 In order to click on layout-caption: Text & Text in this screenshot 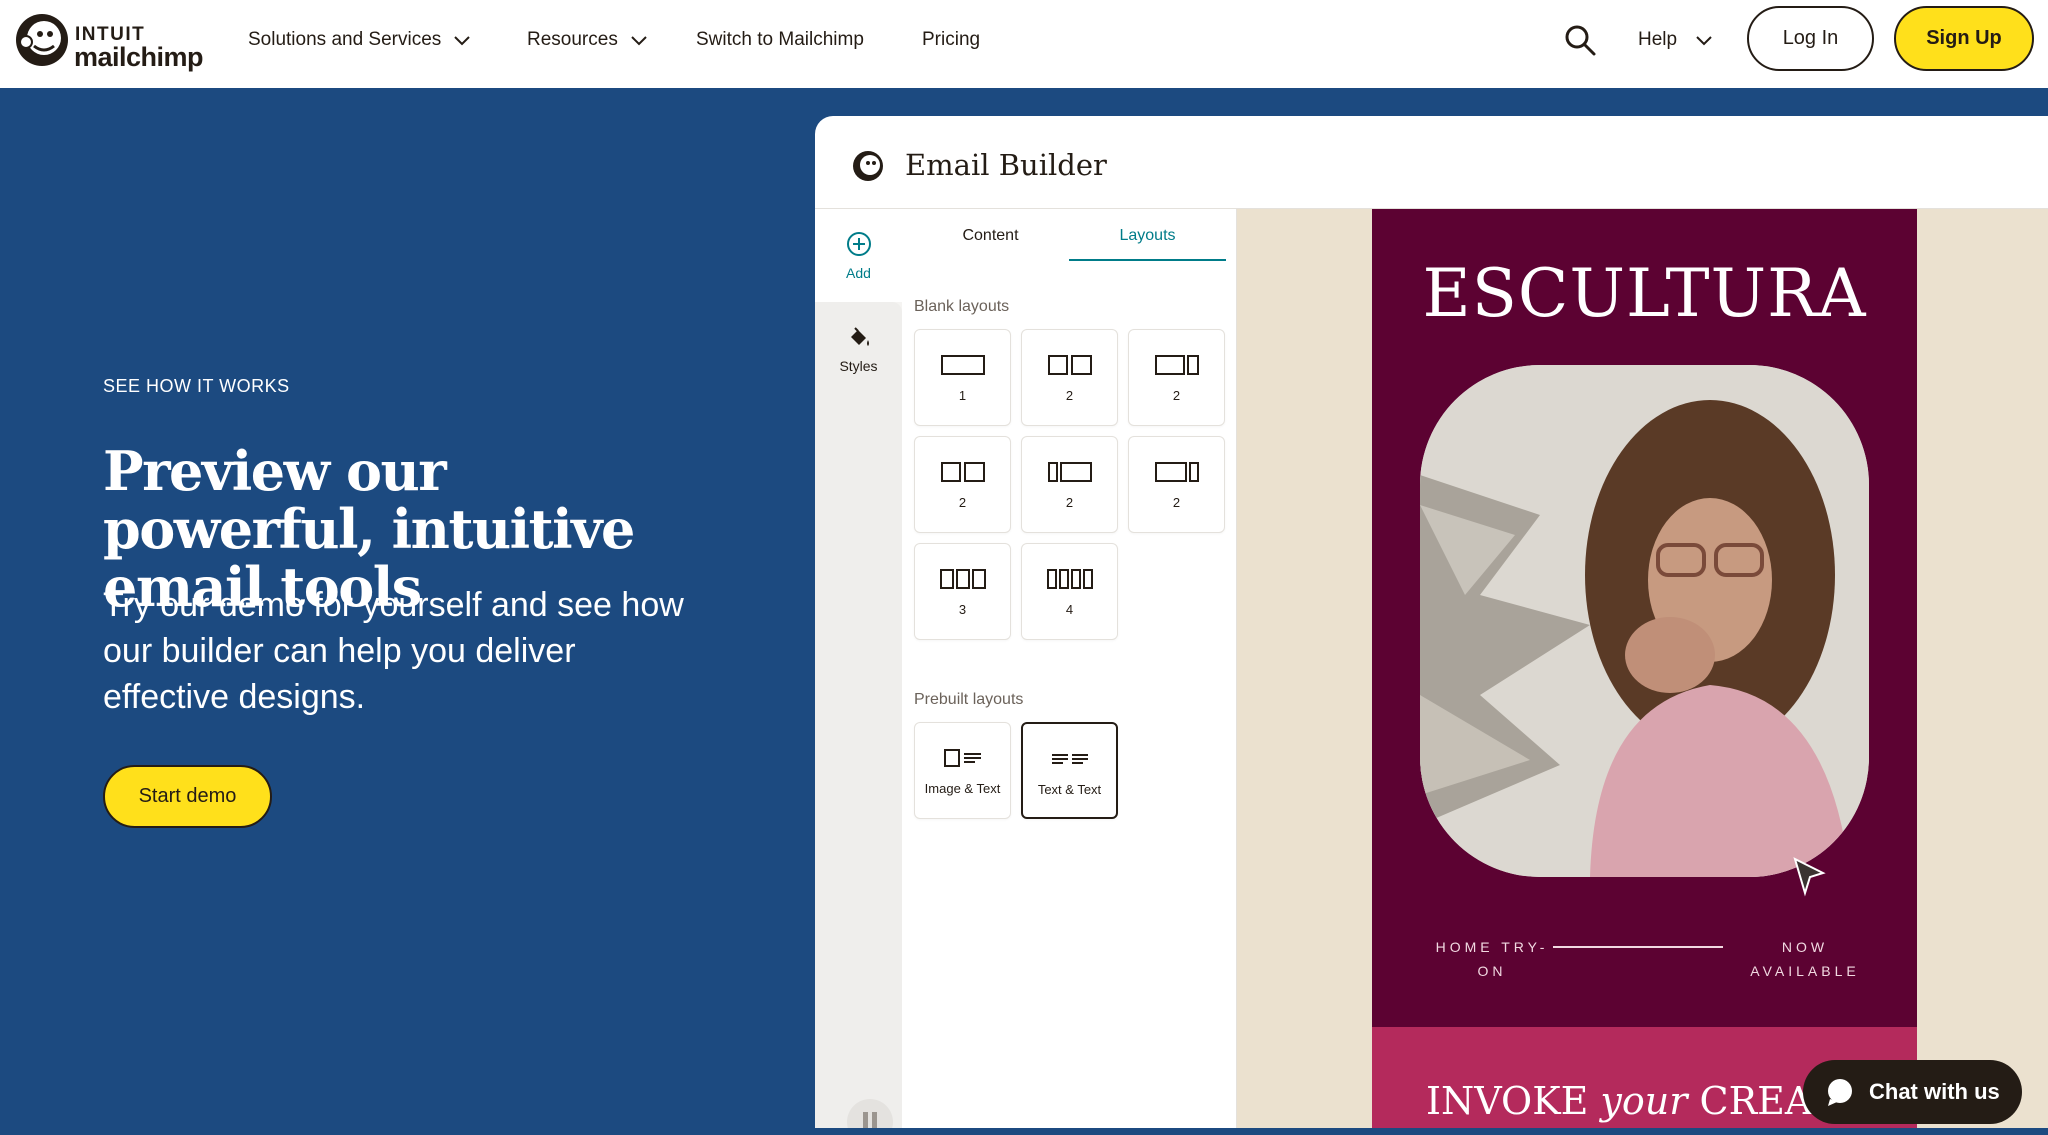, I will do `click(1069, 789)`.